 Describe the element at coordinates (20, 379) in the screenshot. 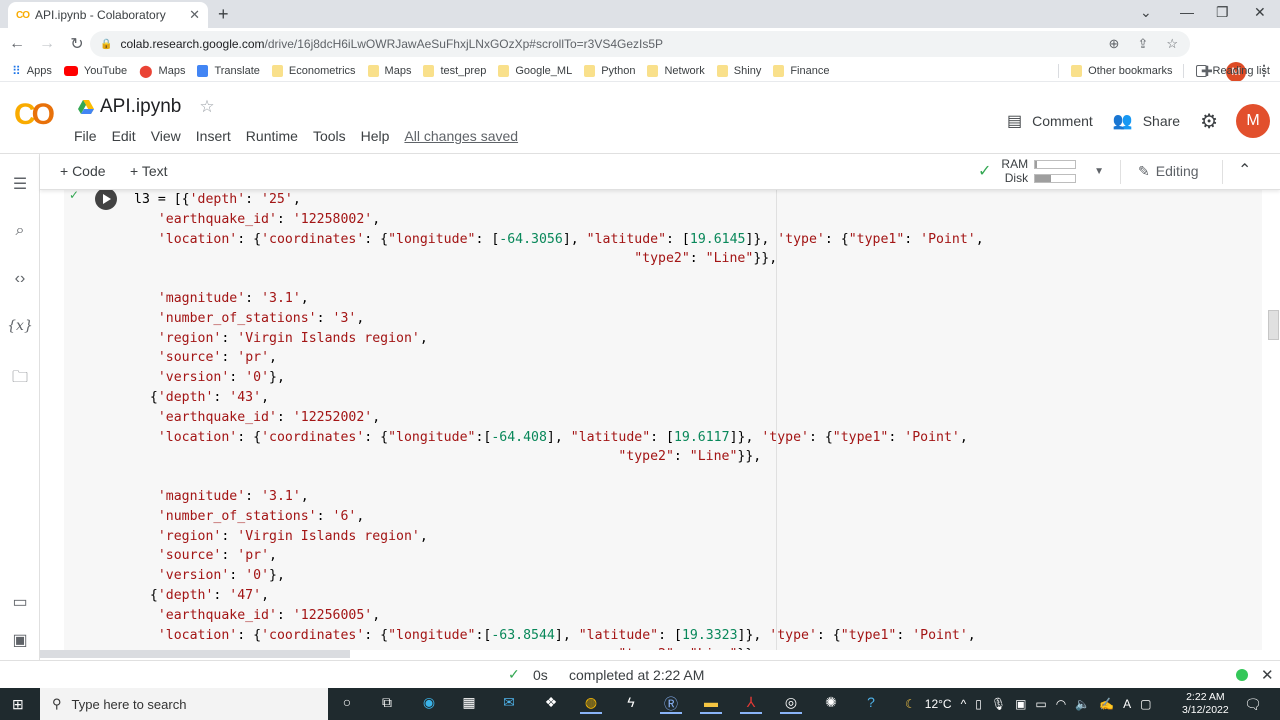

I see `files-folder-icon: 🗀` at that location.